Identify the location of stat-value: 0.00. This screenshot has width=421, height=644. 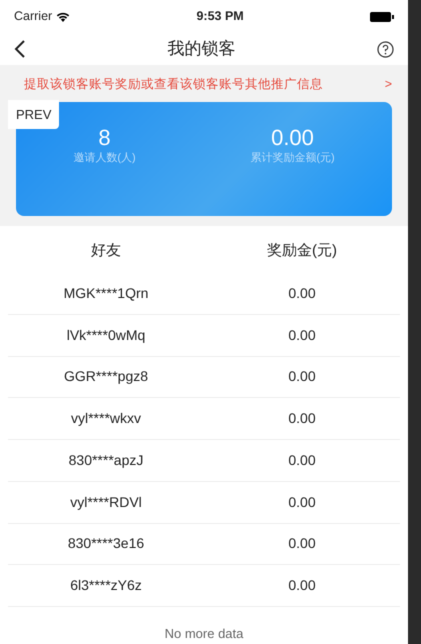
(292, 138).